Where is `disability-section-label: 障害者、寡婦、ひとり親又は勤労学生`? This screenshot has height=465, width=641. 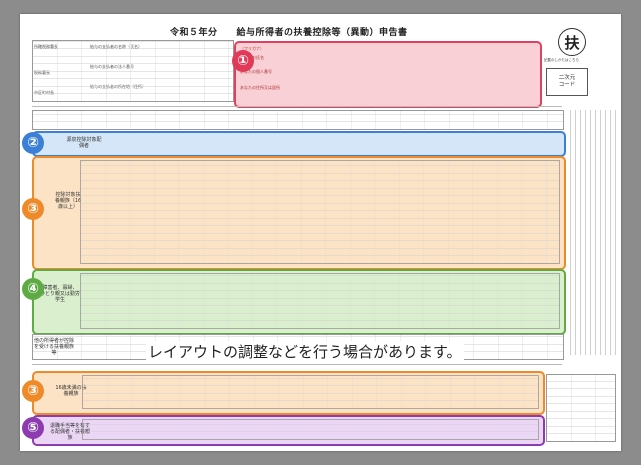
disability-section-label: 障害者、寡婦、ひとり親又は勤労学生 is located at coordinates (60, 294).